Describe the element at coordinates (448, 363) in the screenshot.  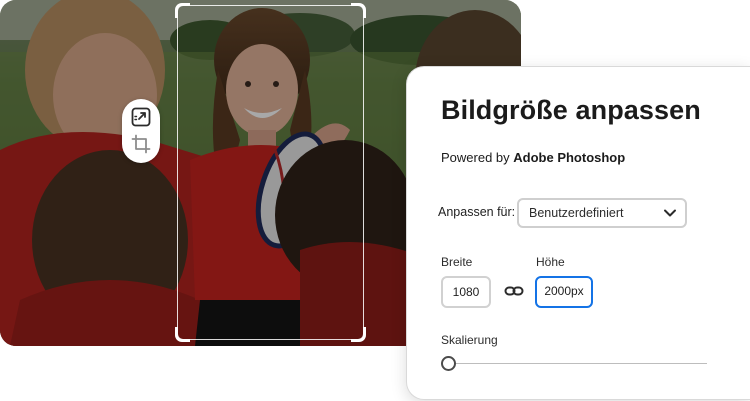
I see `scale-slider-thumb` at that location.